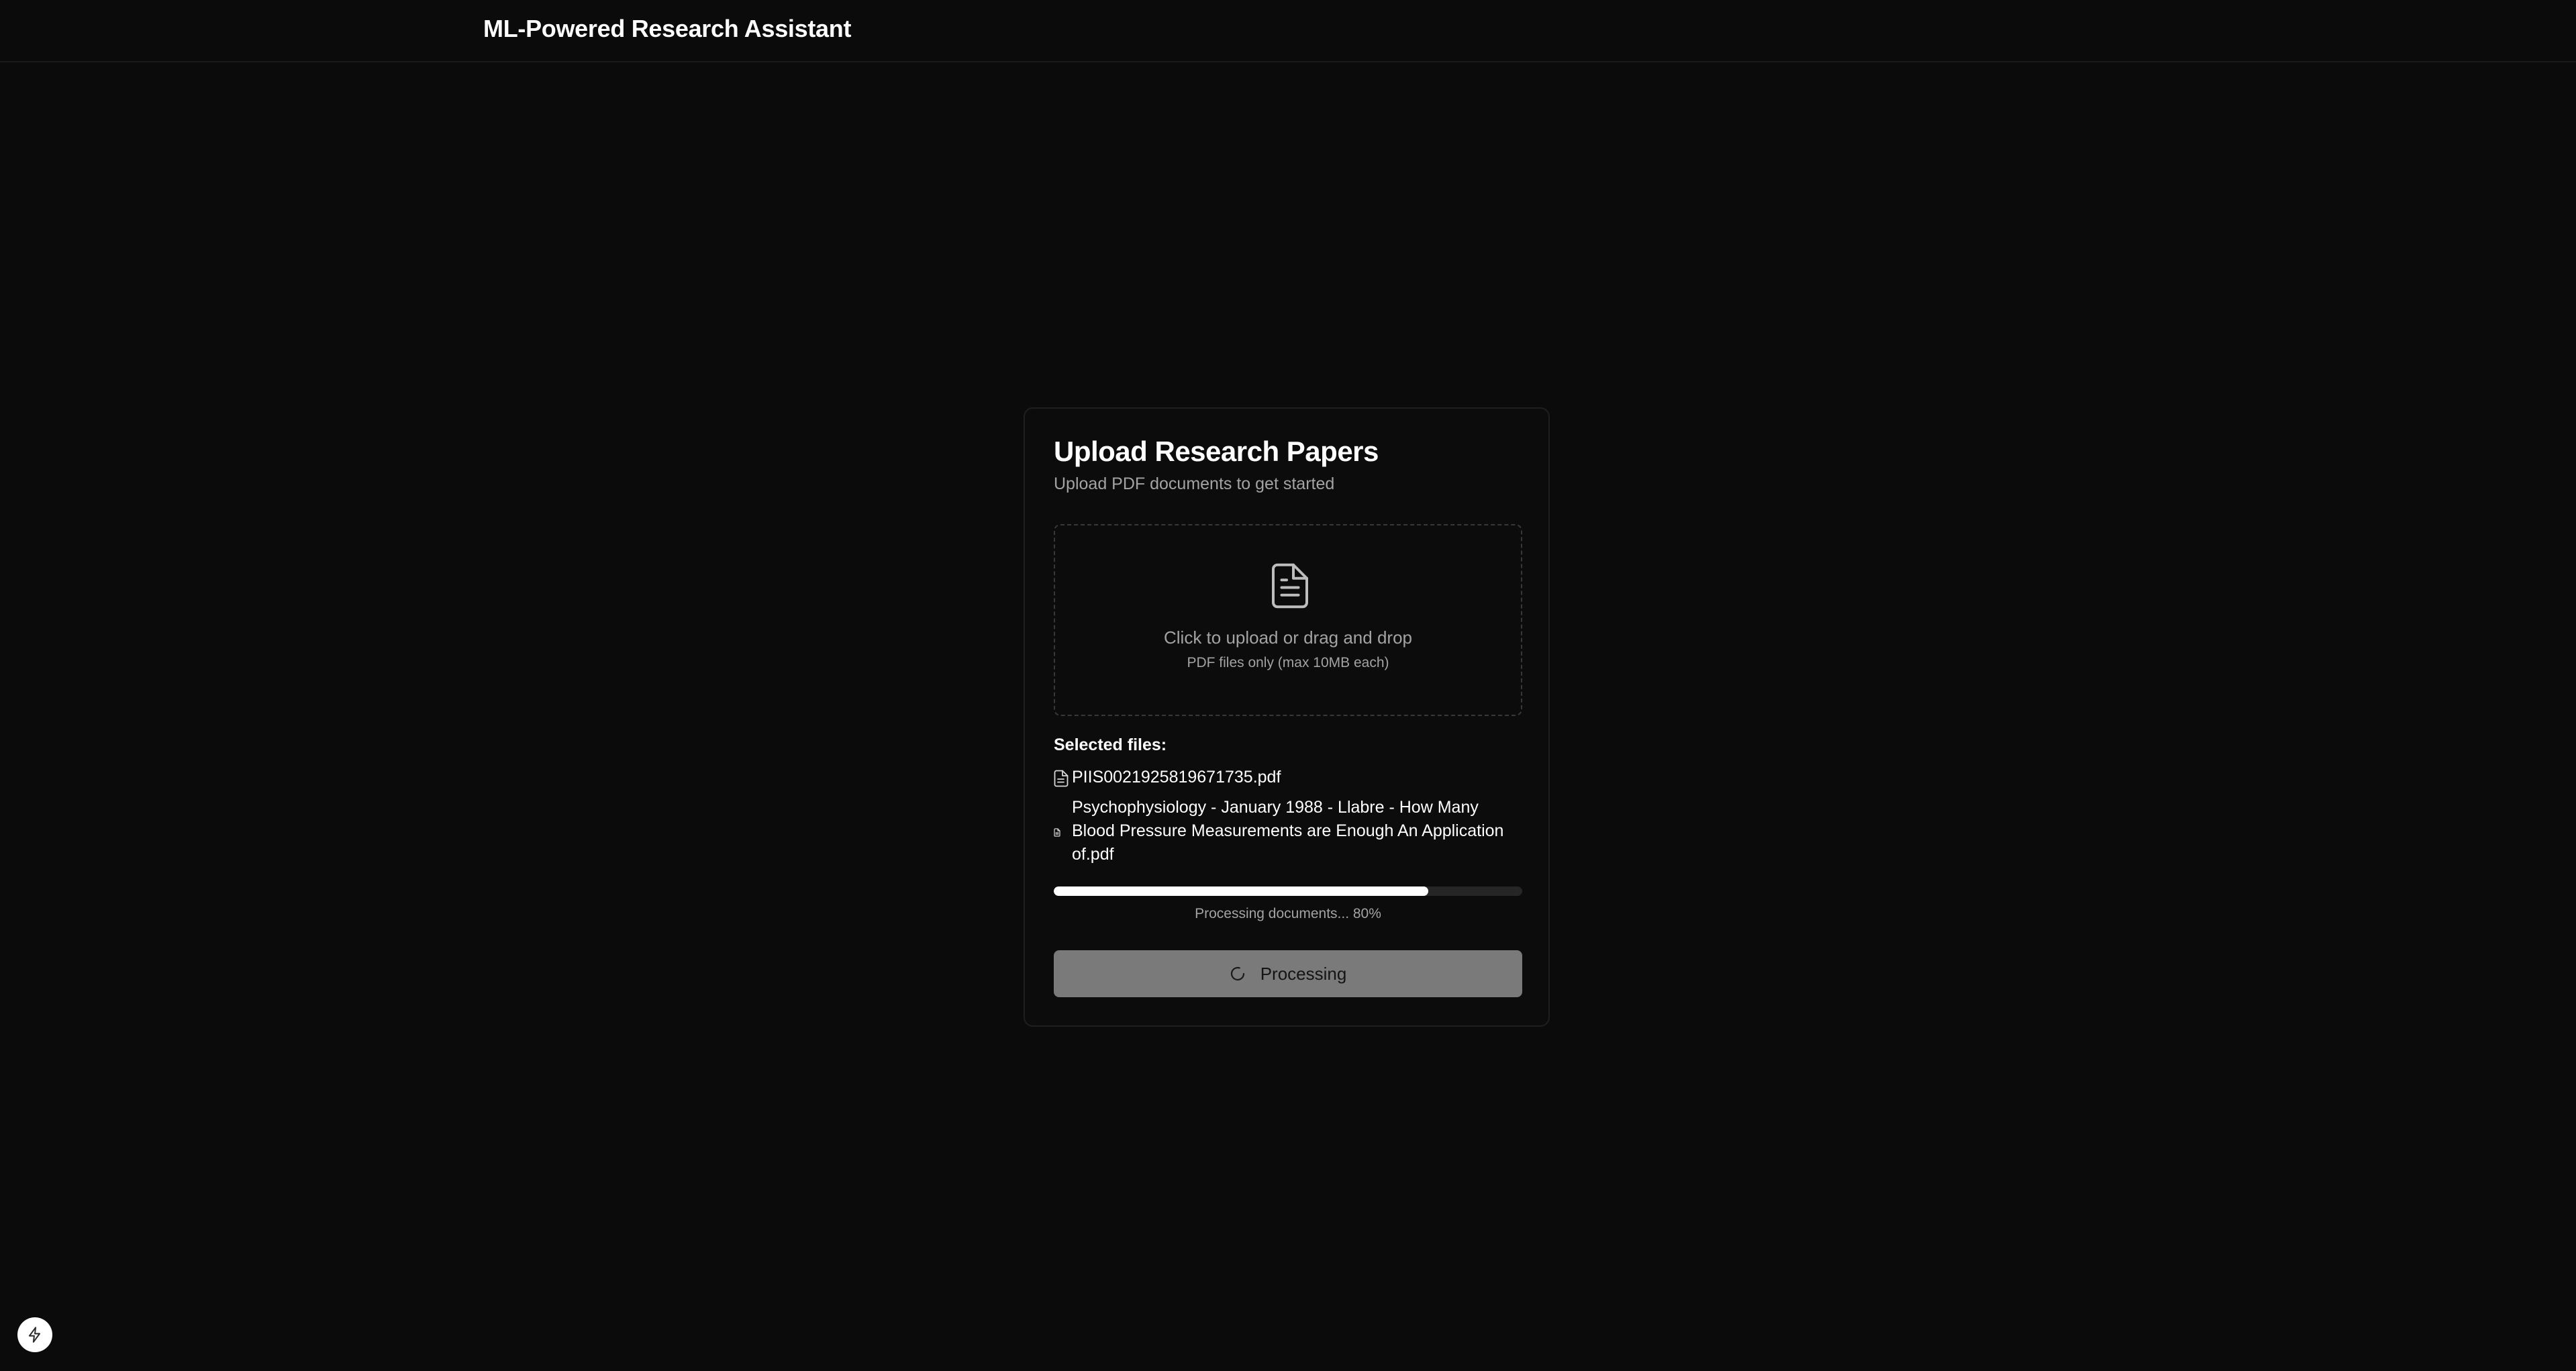  Describe the element at coordinates (1241, 891) in the screenshot. I see `progress-bar-fill` at that location.